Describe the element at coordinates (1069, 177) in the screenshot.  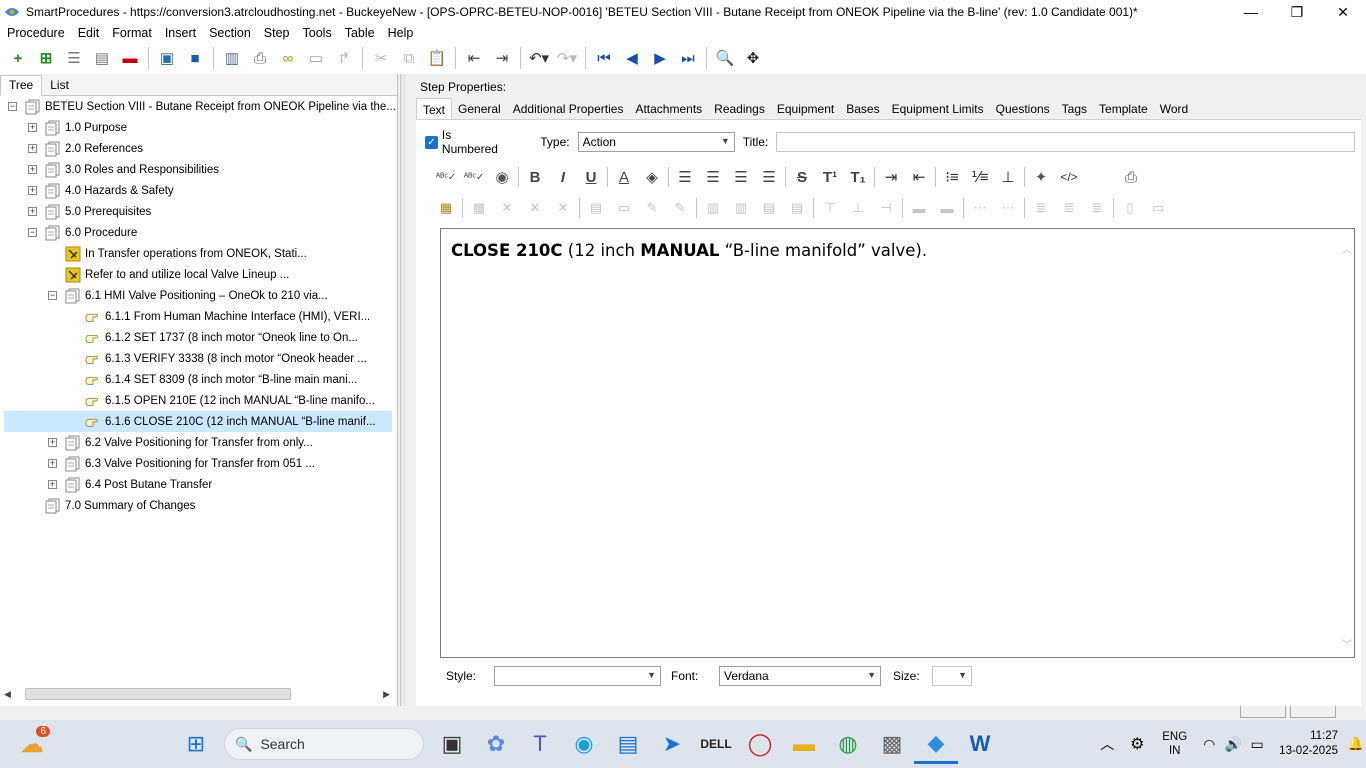
I see `html-source-icon: </>` at that location.